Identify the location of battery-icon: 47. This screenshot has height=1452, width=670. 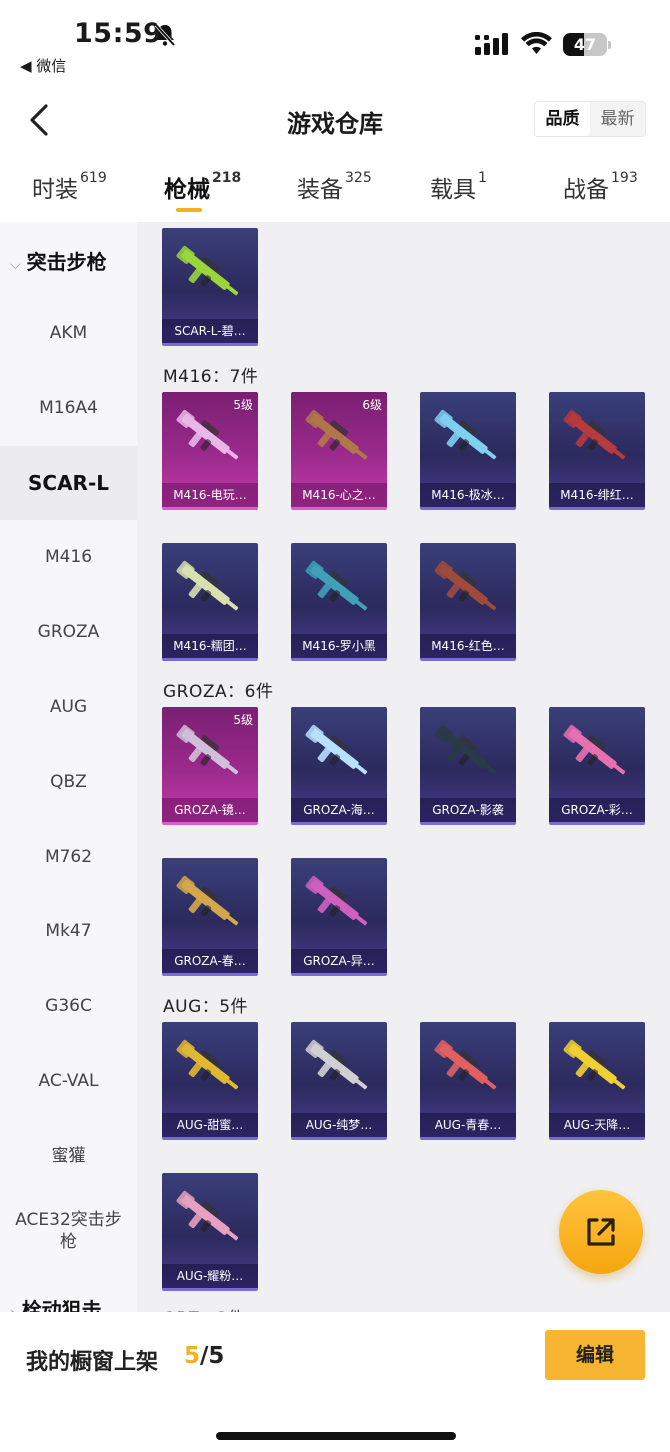
(587, 45).